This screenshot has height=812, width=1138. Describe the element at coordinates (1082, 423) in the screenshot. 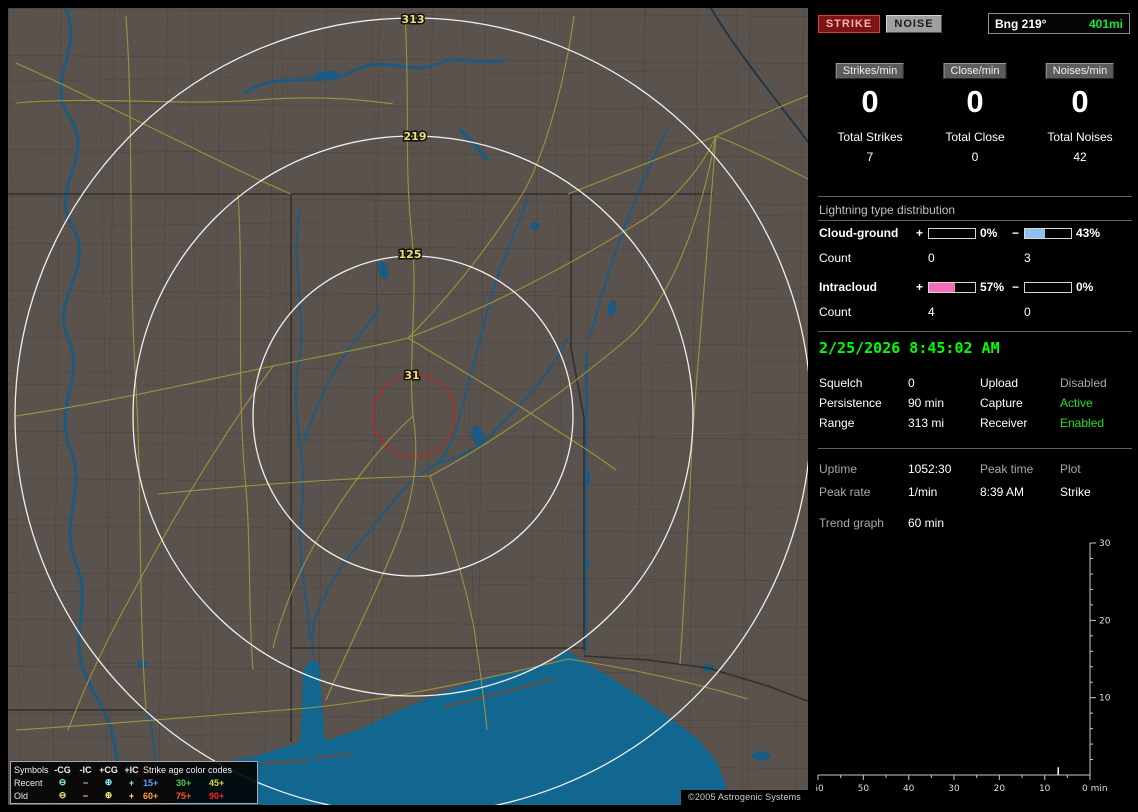

I see `receiver-value: Enabled` at that location.